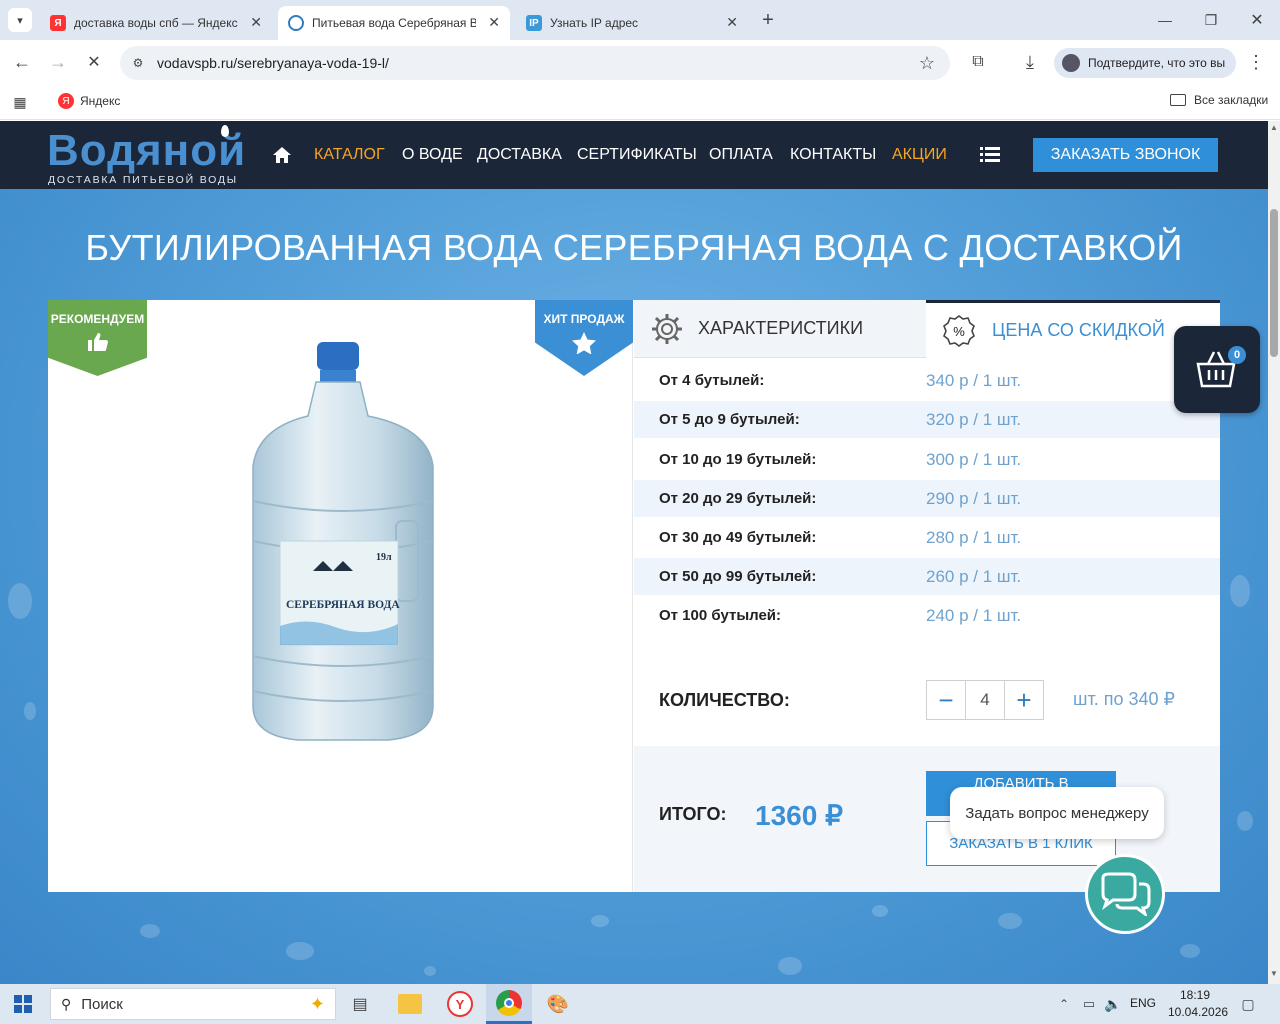 The image size is (1280, 1024). What do you see at coordinates (460, 1004) in the screenshot?
I see `yandex-browser-icon: Y` at bounding box center [460, 1004].